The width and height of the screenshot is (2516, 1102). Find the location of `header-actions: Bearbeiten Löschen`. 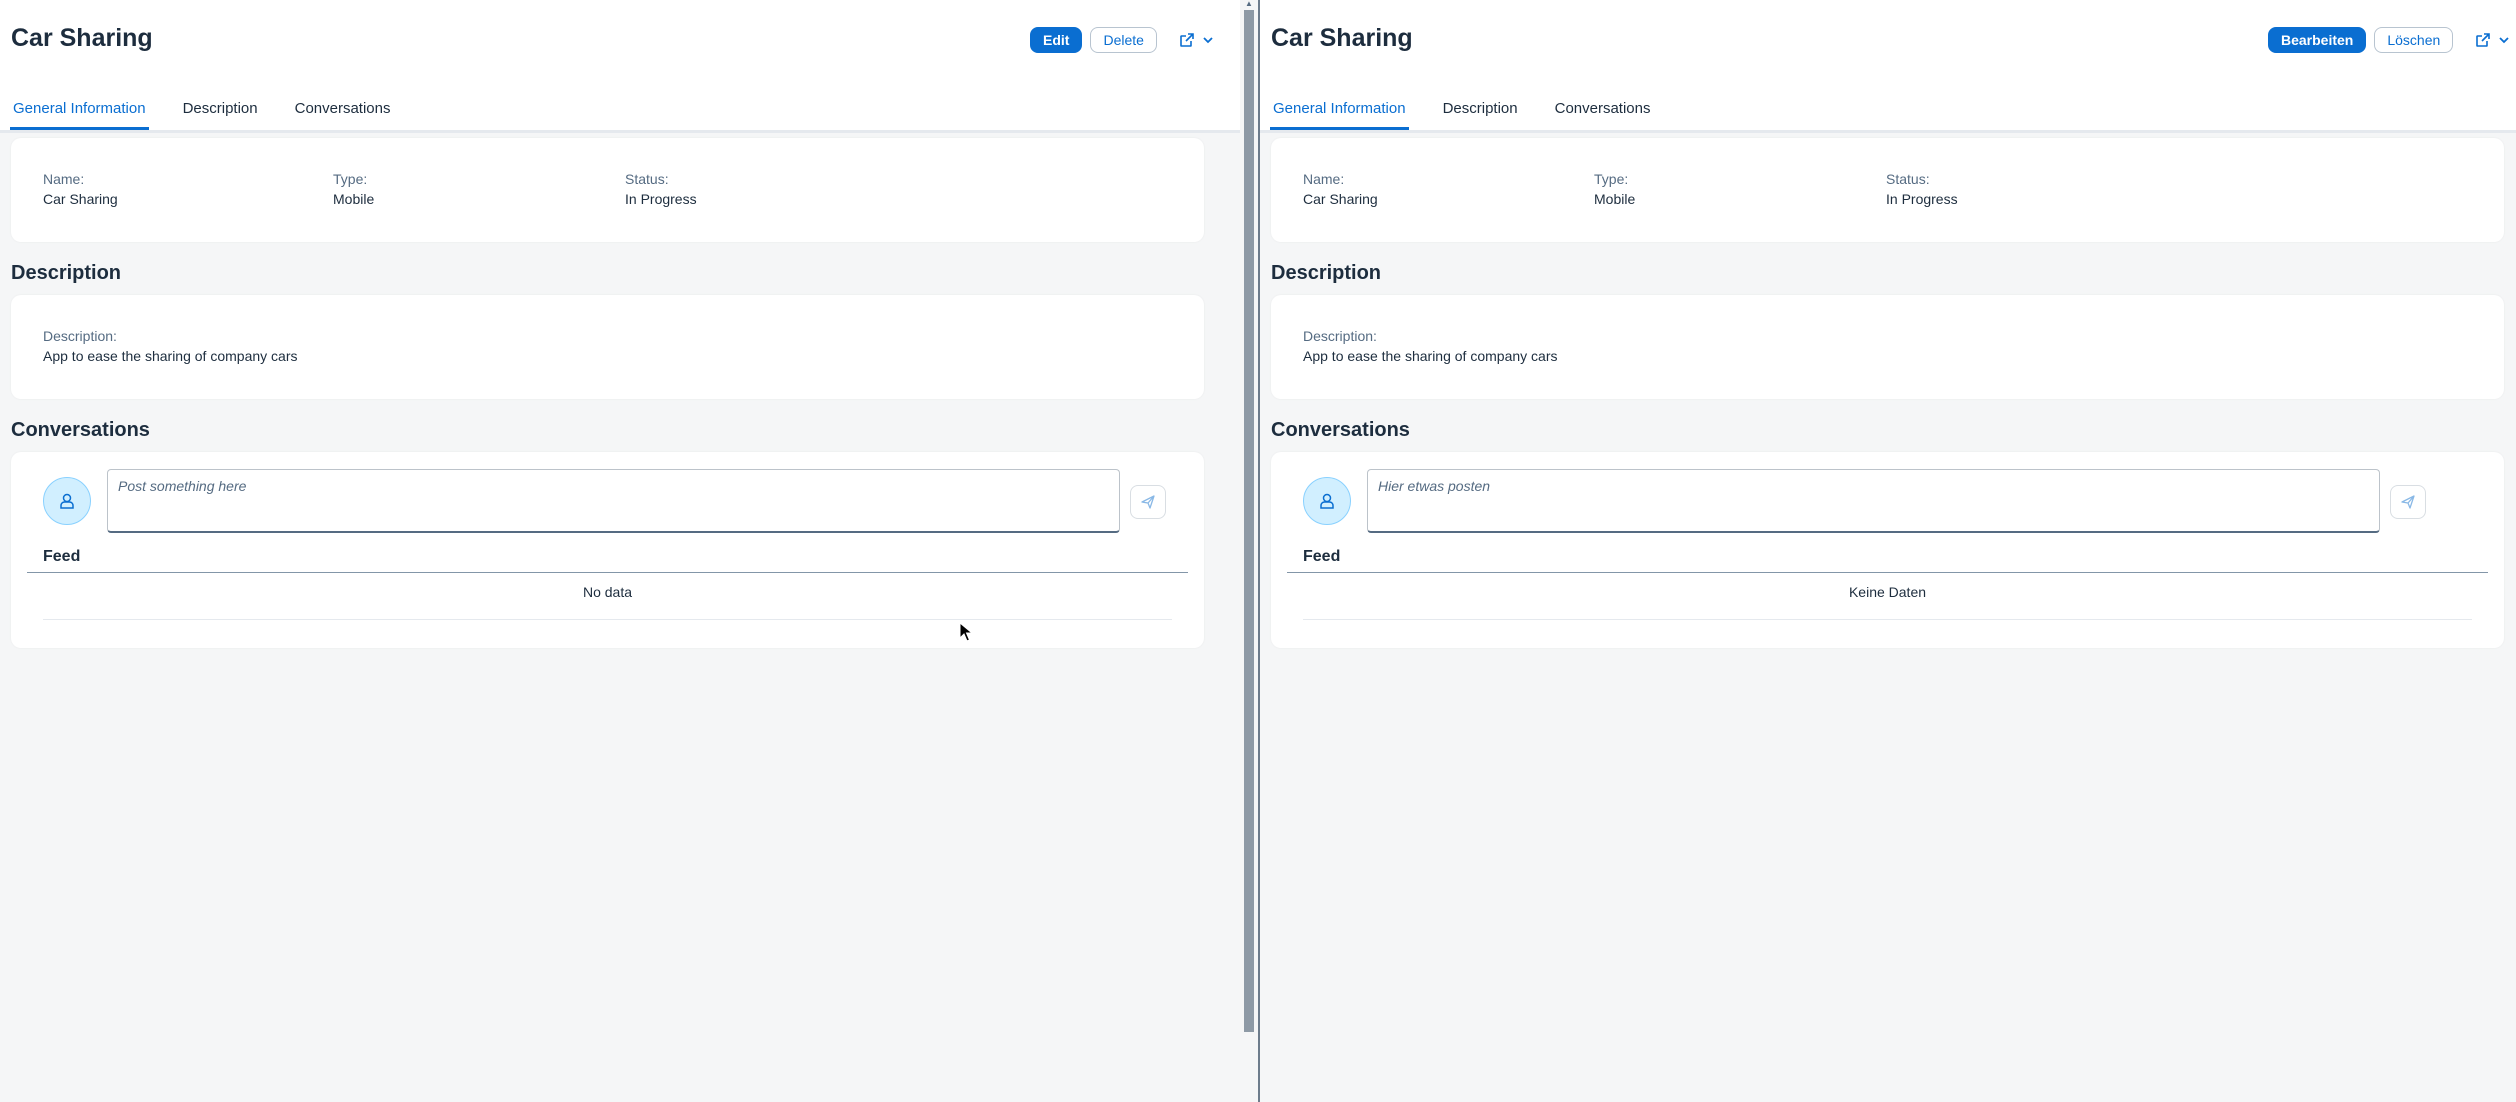

header-actions: Bearbeiten Löschen is located at coordinates (2392, 40).